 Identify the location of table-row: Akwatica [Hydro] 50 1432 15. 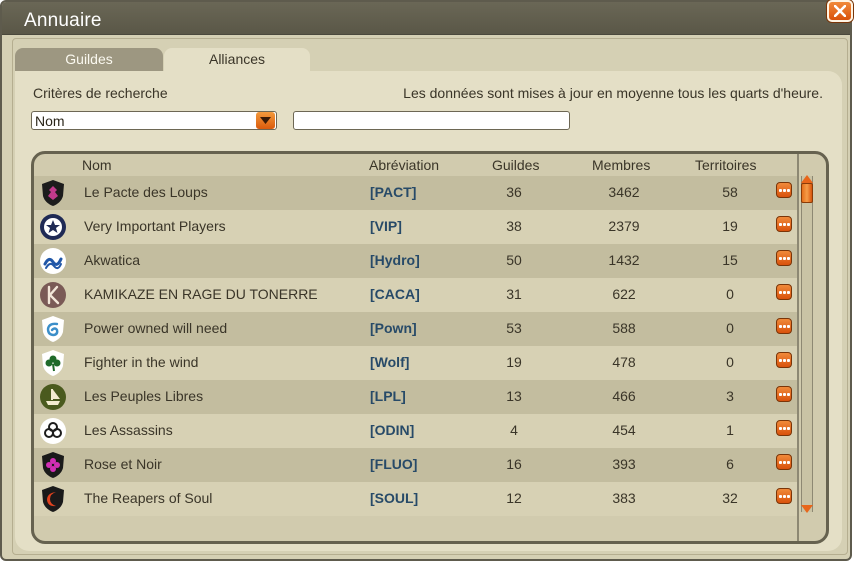
(415, 261).